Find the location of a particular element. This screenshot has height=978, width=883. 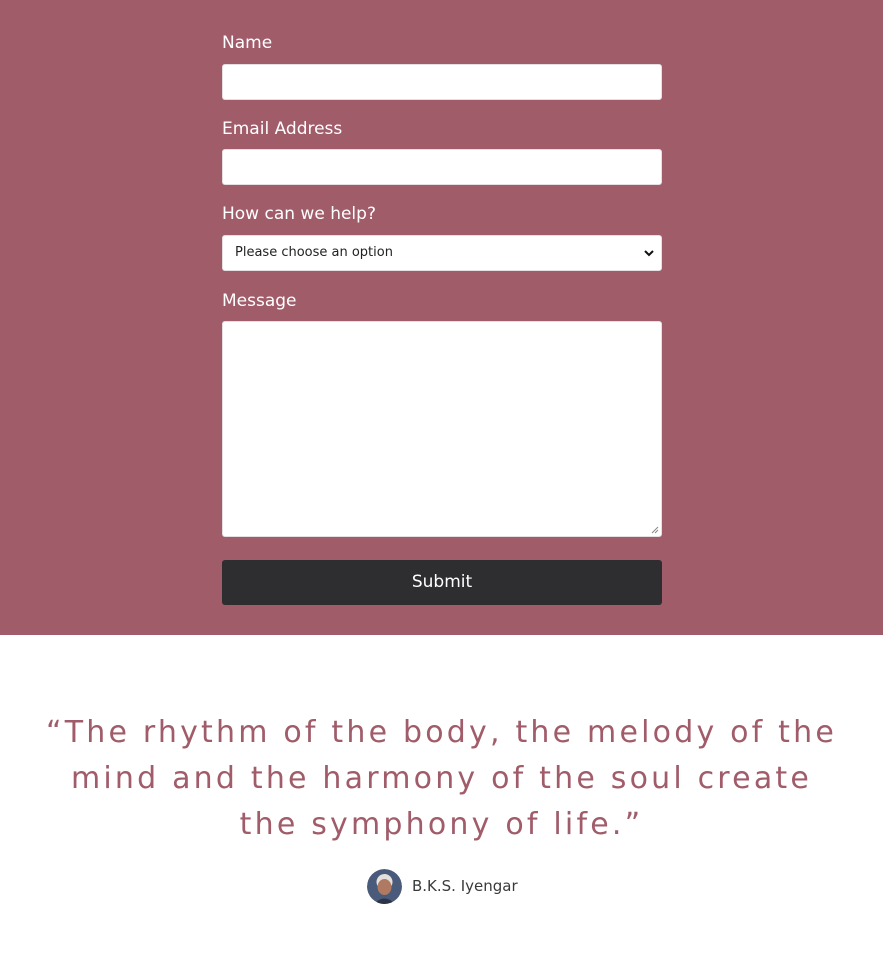

help-select-value: Please choose an option is located at coordinates (314, 252).